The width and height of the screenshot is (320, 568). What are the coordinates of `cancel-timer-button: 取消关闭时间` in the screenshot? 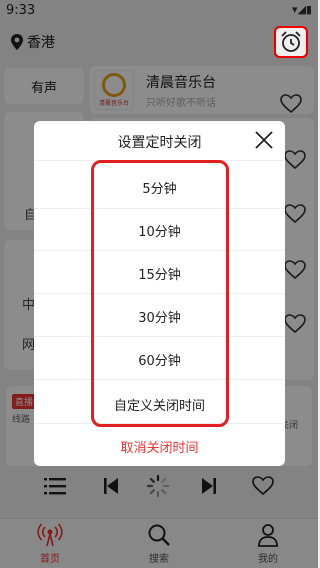 It's located at (159, 446).